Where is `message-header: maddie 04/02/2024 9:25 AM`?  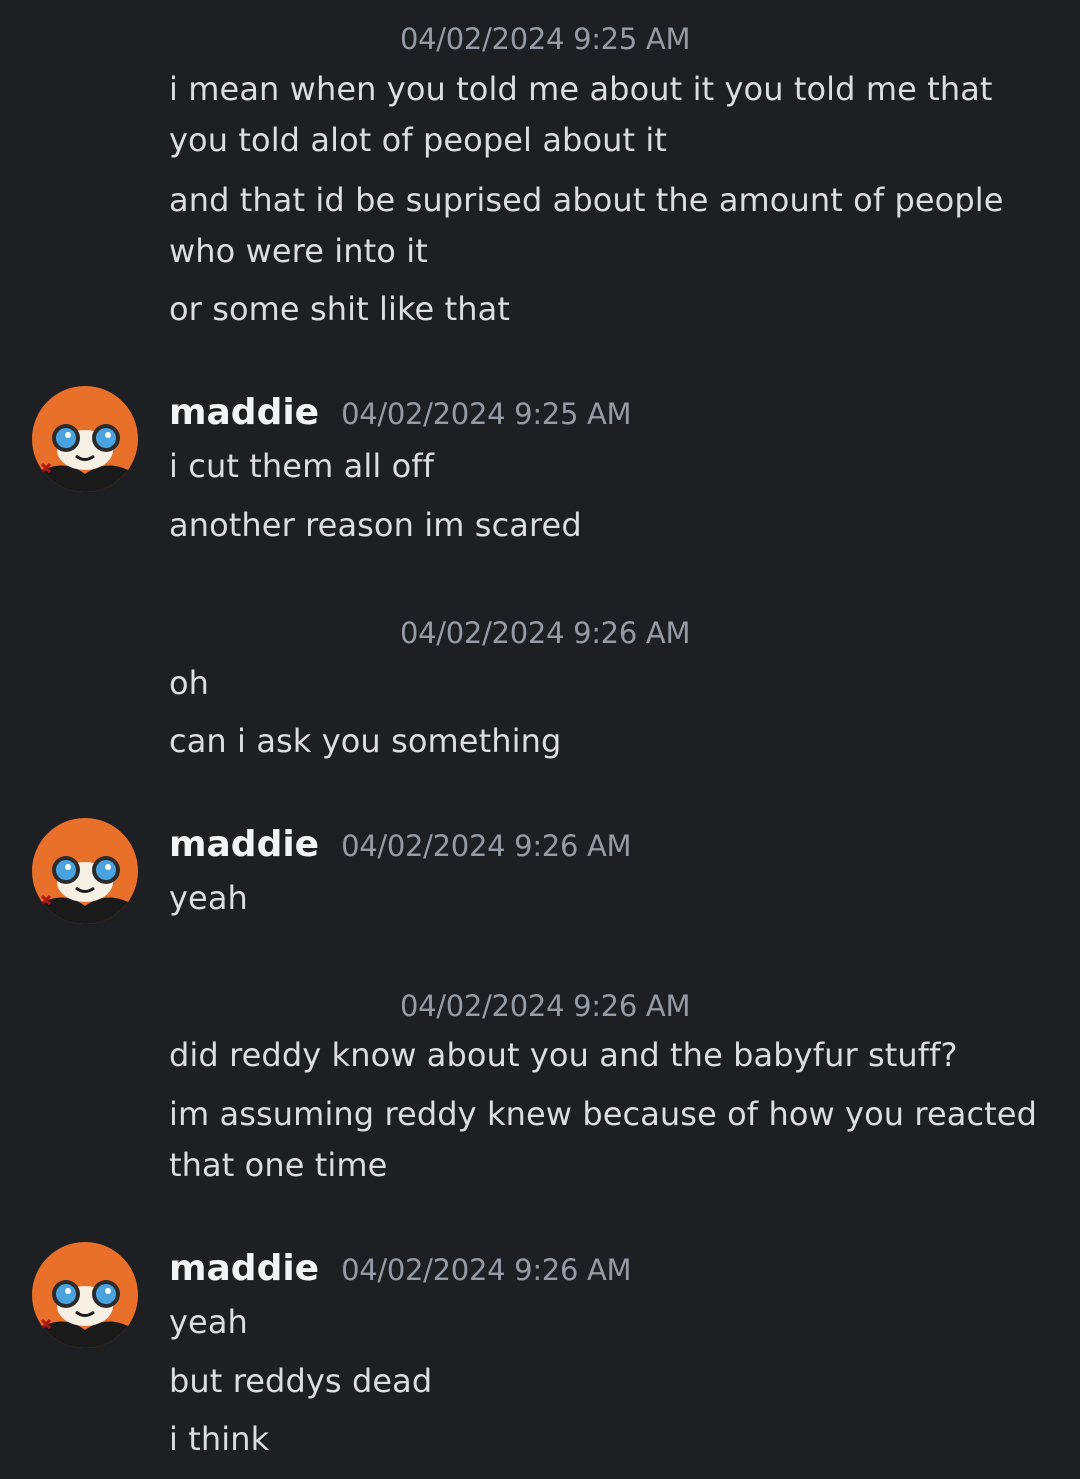 message-header: maddie 04/02/2024 9:25 AM is located at coordinates (400, 412).